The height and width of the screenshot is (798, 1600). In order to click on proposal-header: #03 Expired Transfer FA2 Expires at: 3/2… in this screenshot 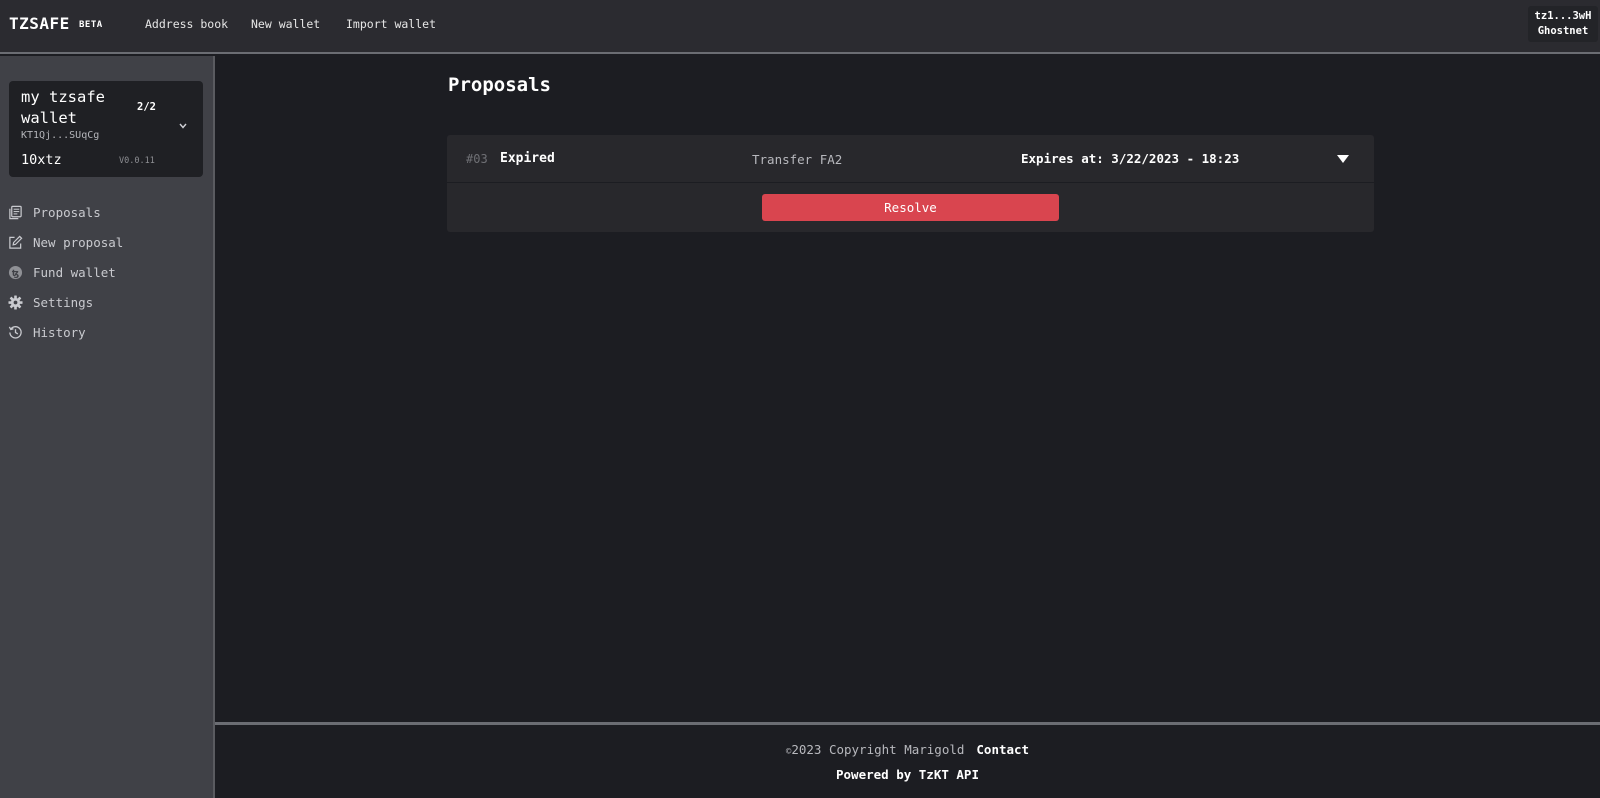, I will do `click(910, 159)`.